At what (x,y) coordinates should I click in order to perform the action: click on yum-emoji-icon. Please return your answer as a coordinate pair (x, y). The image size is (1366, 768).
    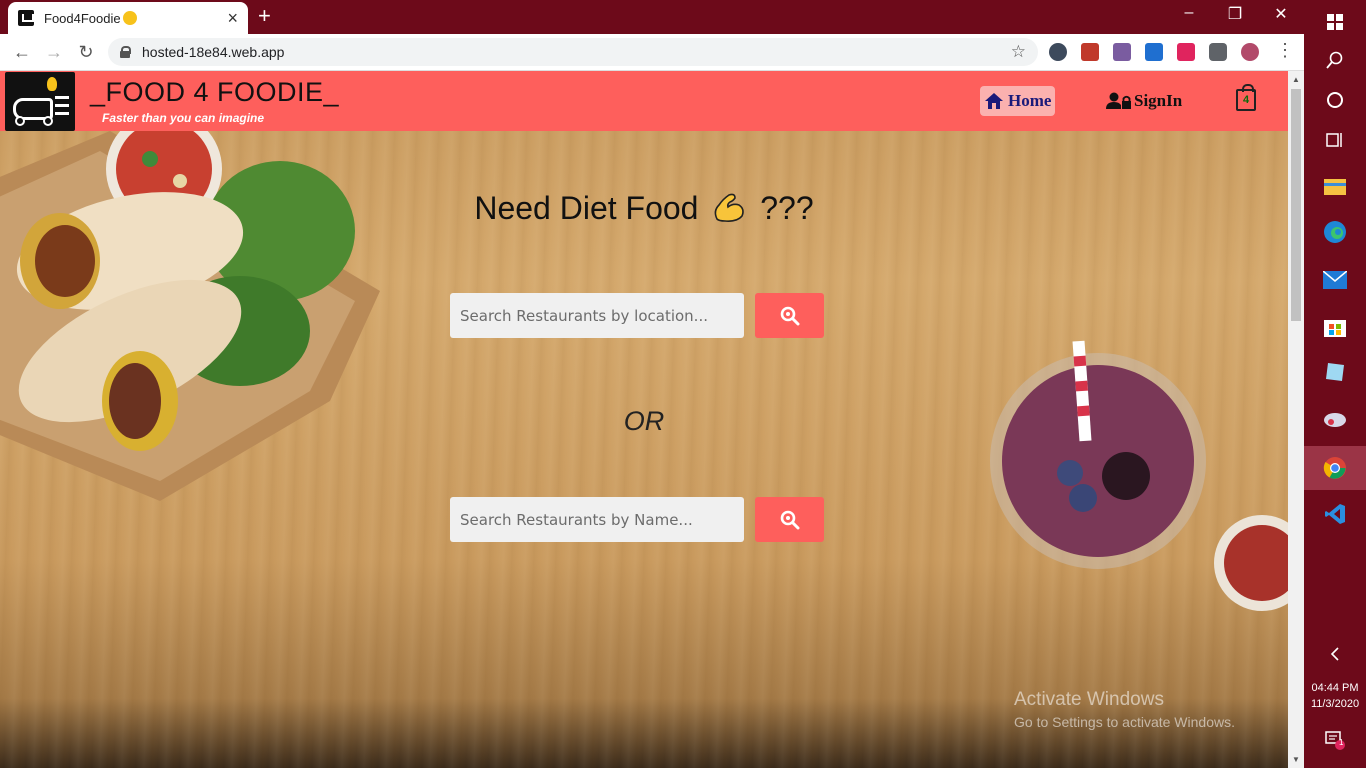
    Looking at the image, I should click on (129, 17).